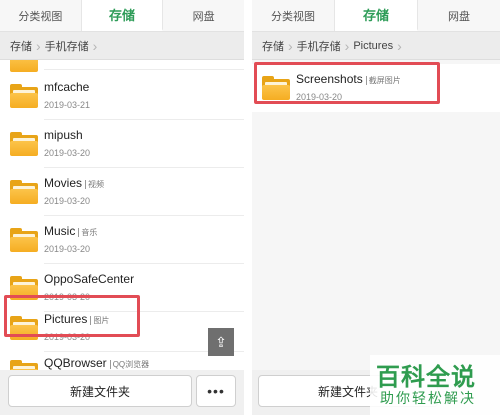 This screenshot has height=415, width=500. I want to click on bottom-action-bar: 新建文件夹 •••, so click(122, 392).